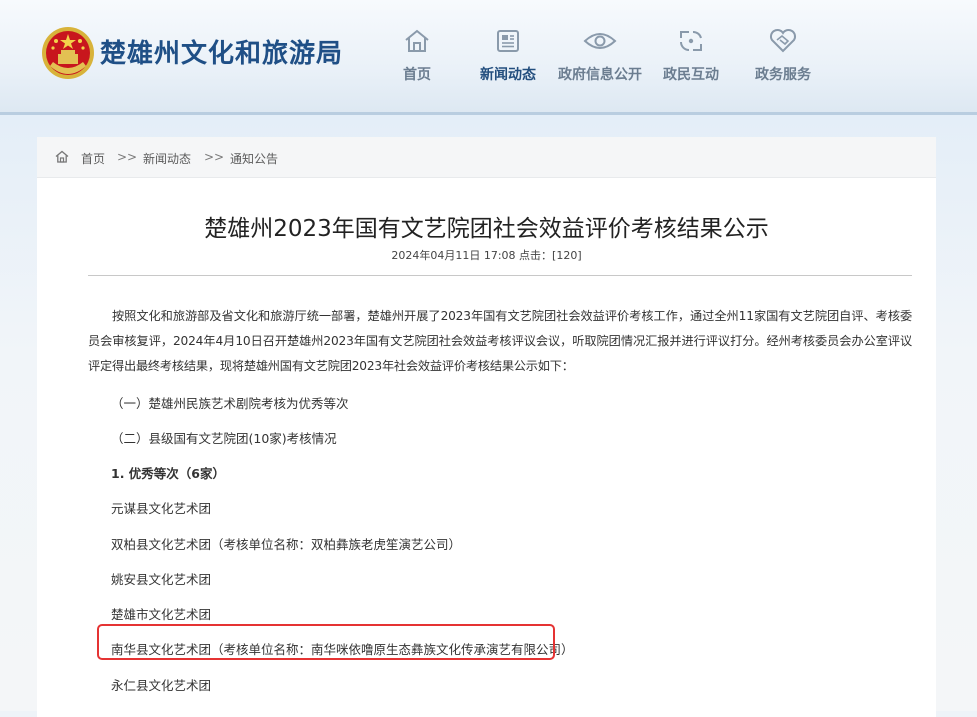 The width and height of the screenshot is (977, 717). Describe the element at coordinates (508, 75) in the screenshot. I see `nav-news-label: 新闻动态` at that location.